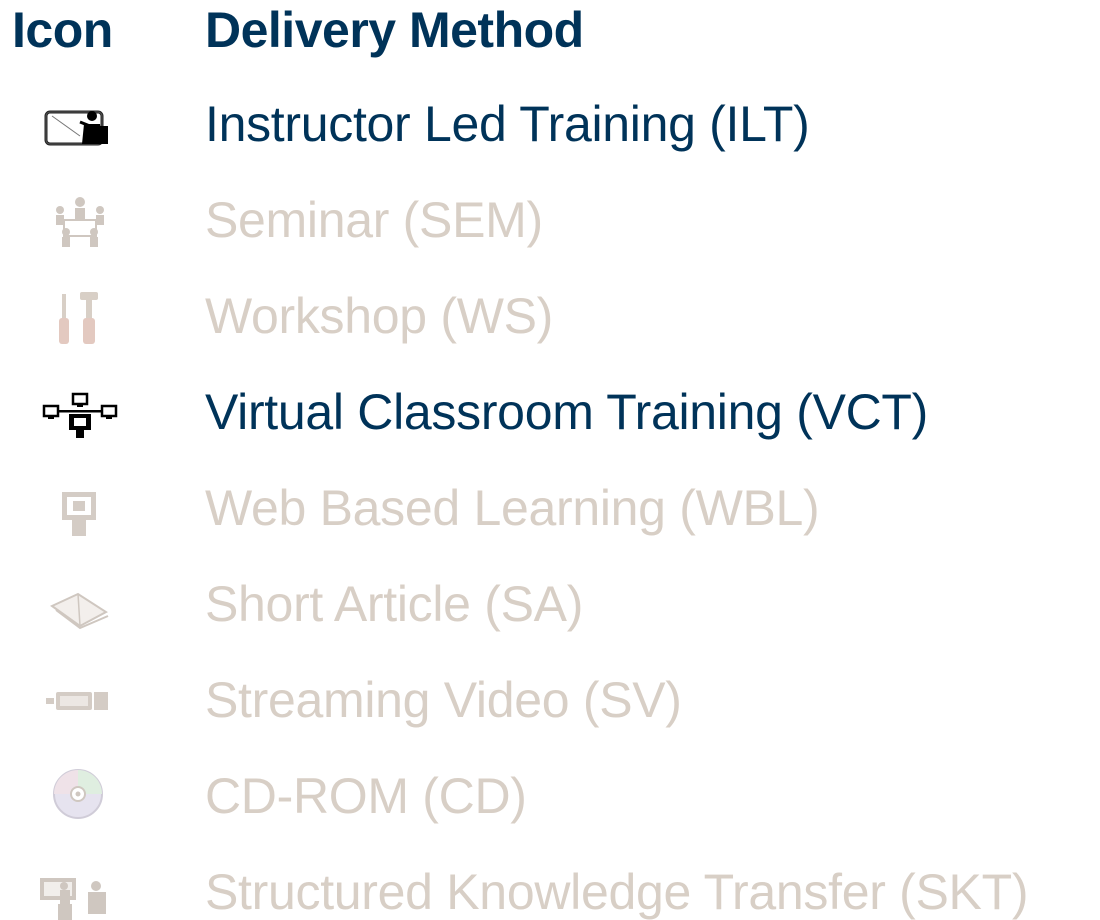  I want to click on table-row: Virtual Classroom Training (VCT), so click(550, 414).